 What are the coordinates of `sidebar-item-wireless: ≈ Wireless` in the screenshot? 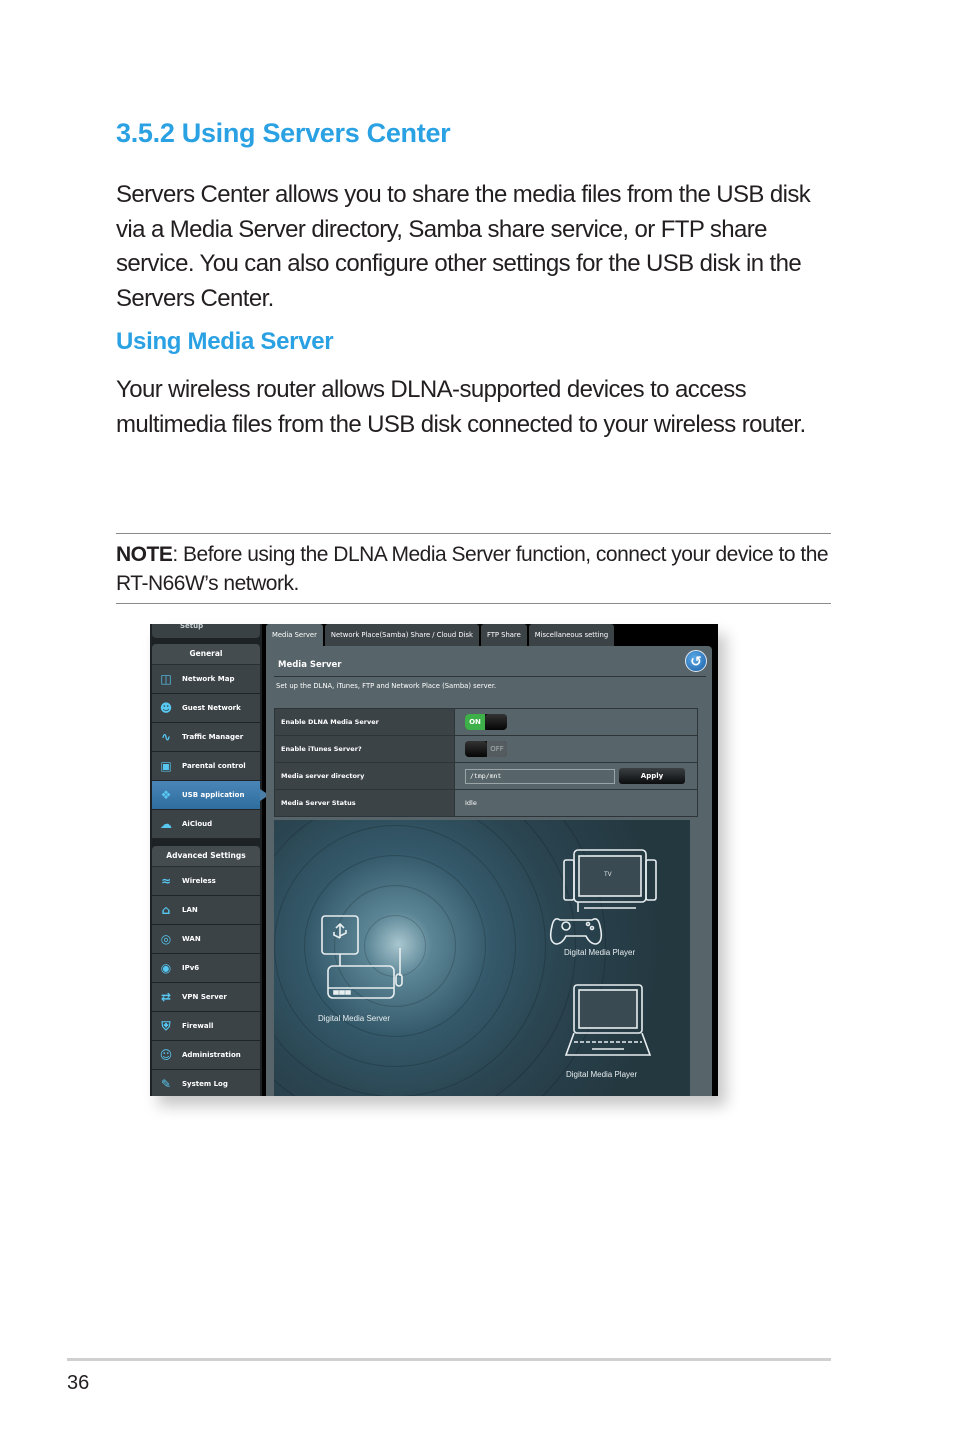 It's located at (206, 881).